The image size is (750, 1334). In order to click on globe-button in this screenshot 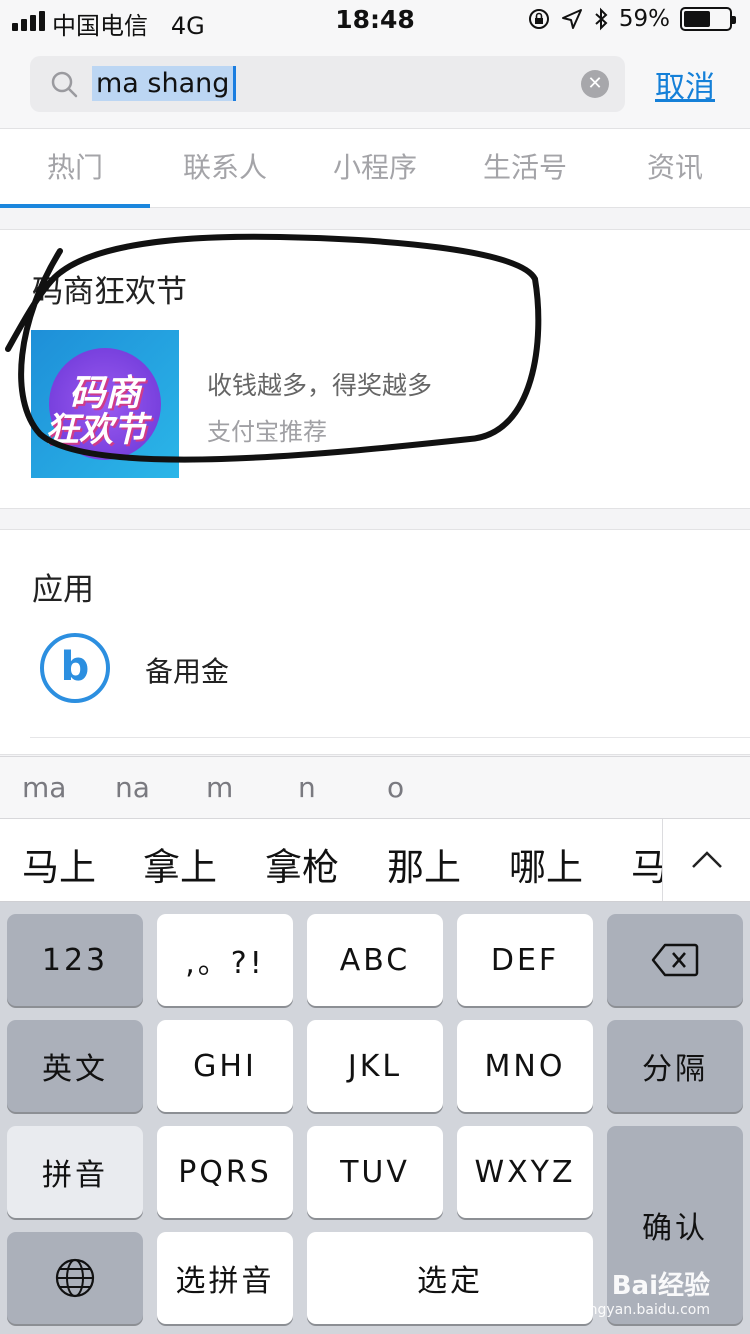, I will do `click(75, 1278)`.